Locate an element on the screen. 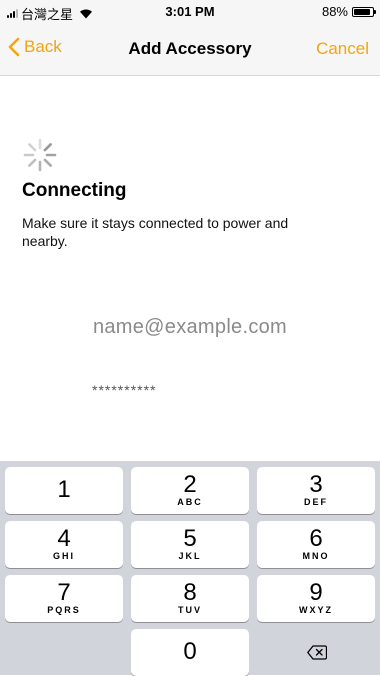 The image size is (380, 676). key-3: 3 DEF is located at coordinates (316, 490).